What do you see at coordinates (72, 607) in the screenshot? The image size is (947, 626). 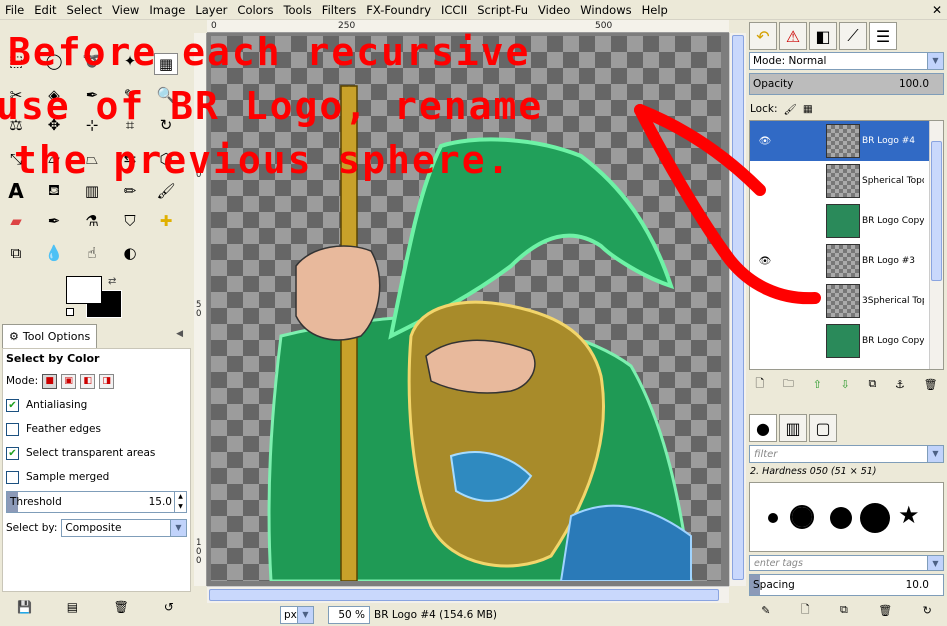 I see `restore-options-icon: ▤` at bounding box center [72, 607].